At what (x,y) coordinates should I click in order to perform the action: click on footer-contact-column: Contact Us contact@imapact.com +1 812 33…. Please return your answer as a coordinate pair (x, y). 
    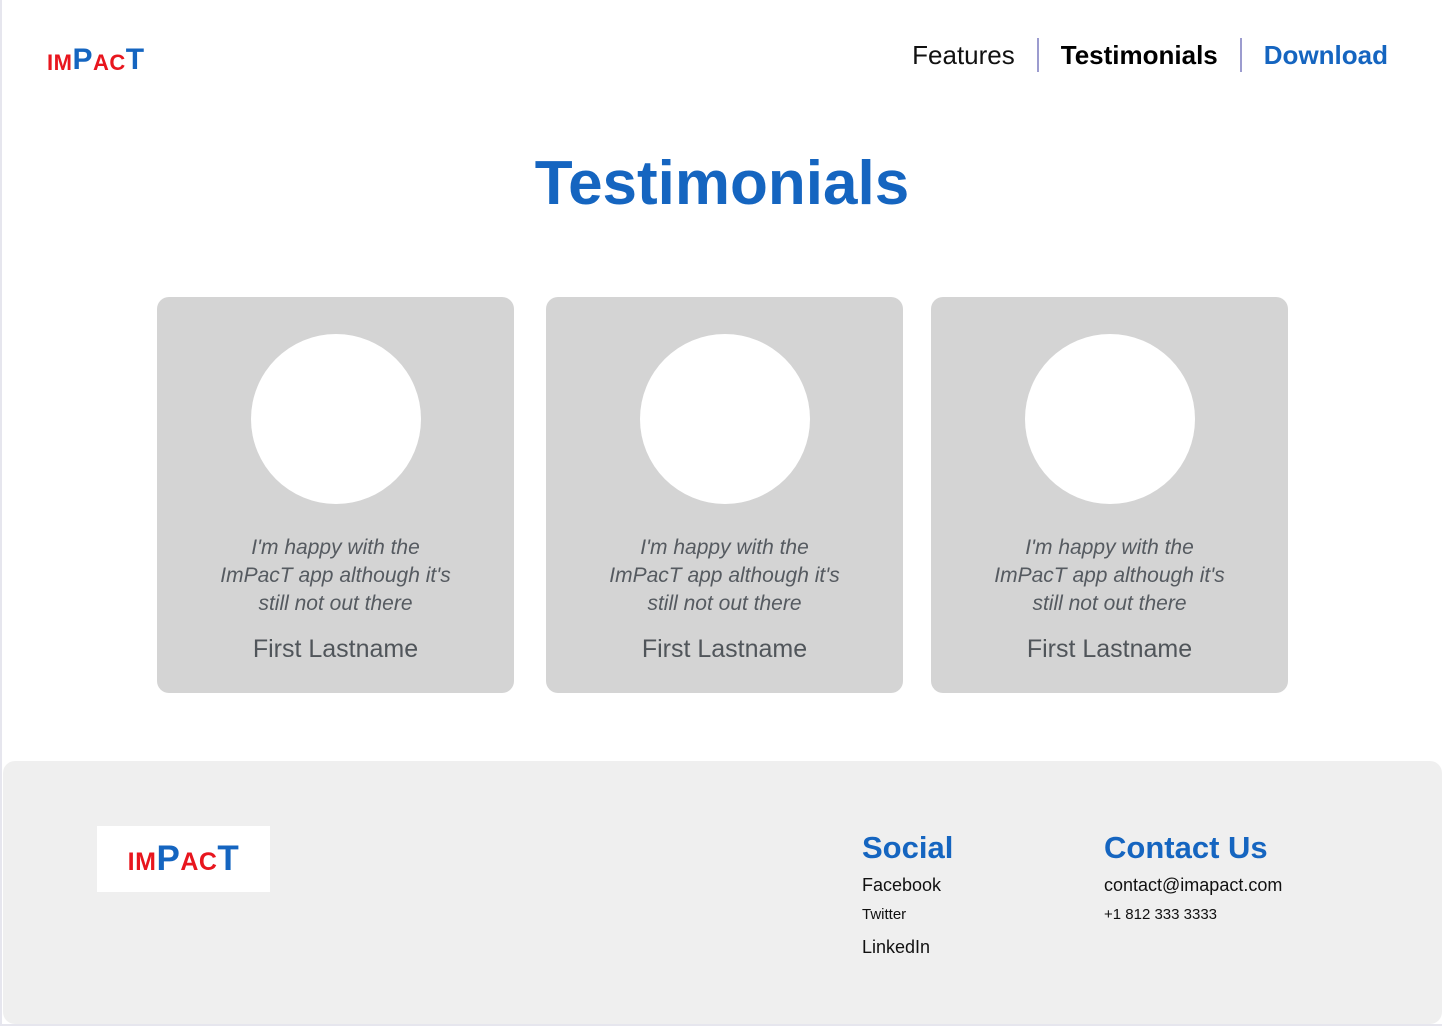
    Looking at the image, I should click on (1193, 878).